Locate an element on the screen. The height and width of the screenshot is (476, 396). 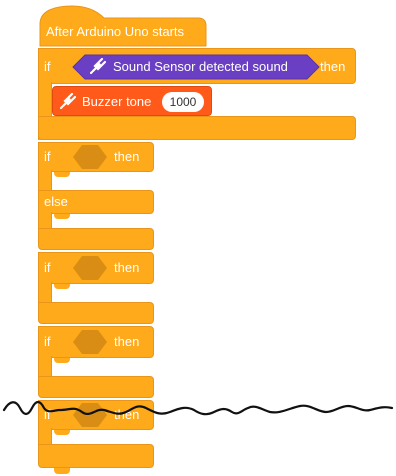
buzzer-tone-value-input: 1000 is located at coordinates (183, 102).